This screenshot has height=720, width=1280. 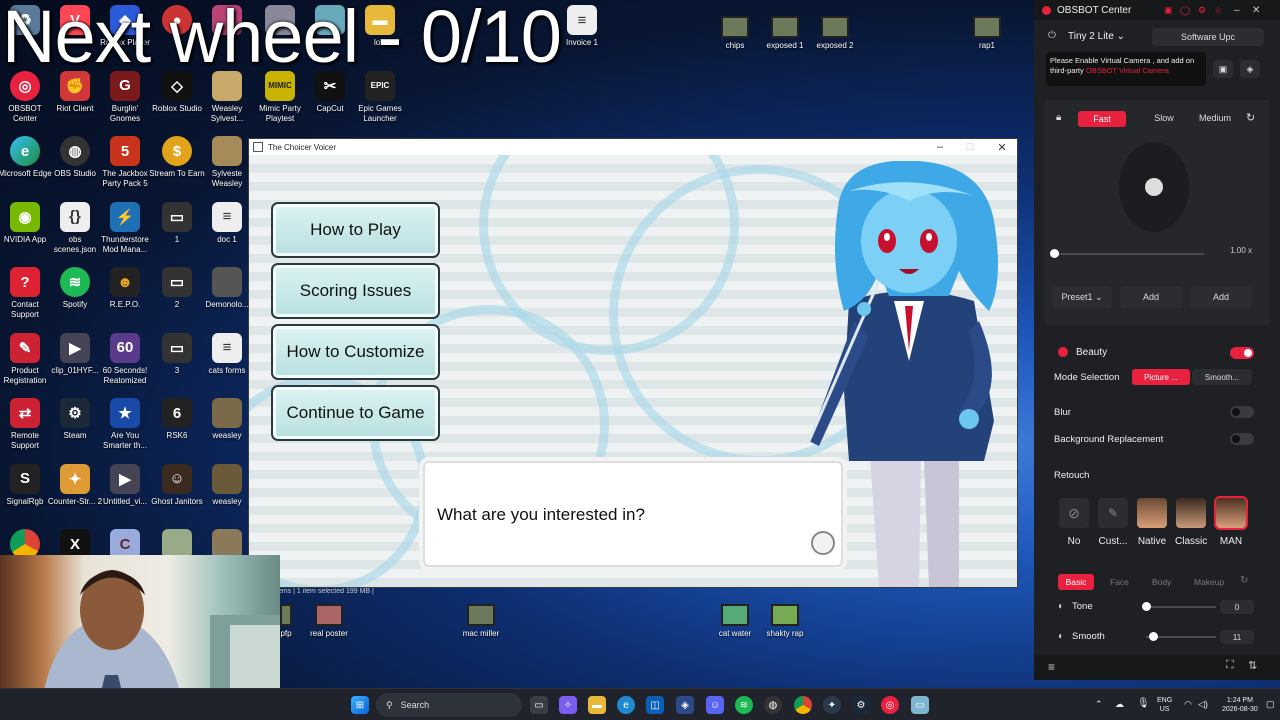 What do you see at coordinates (1153, 636) in the screenshot?
I see `smooth-slider-knob` at bounding box center [1153, 636].